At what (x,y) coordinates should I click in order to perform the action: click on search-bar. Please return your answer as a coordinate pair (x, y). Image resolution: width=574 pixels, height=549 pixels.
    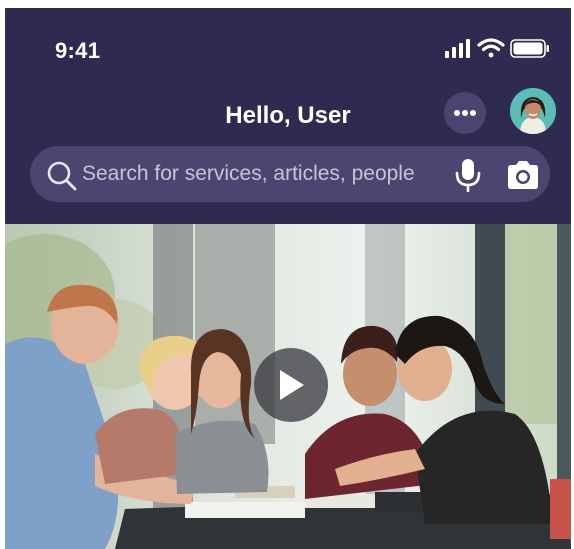
    Looking at the image, I should click on (290, 174).